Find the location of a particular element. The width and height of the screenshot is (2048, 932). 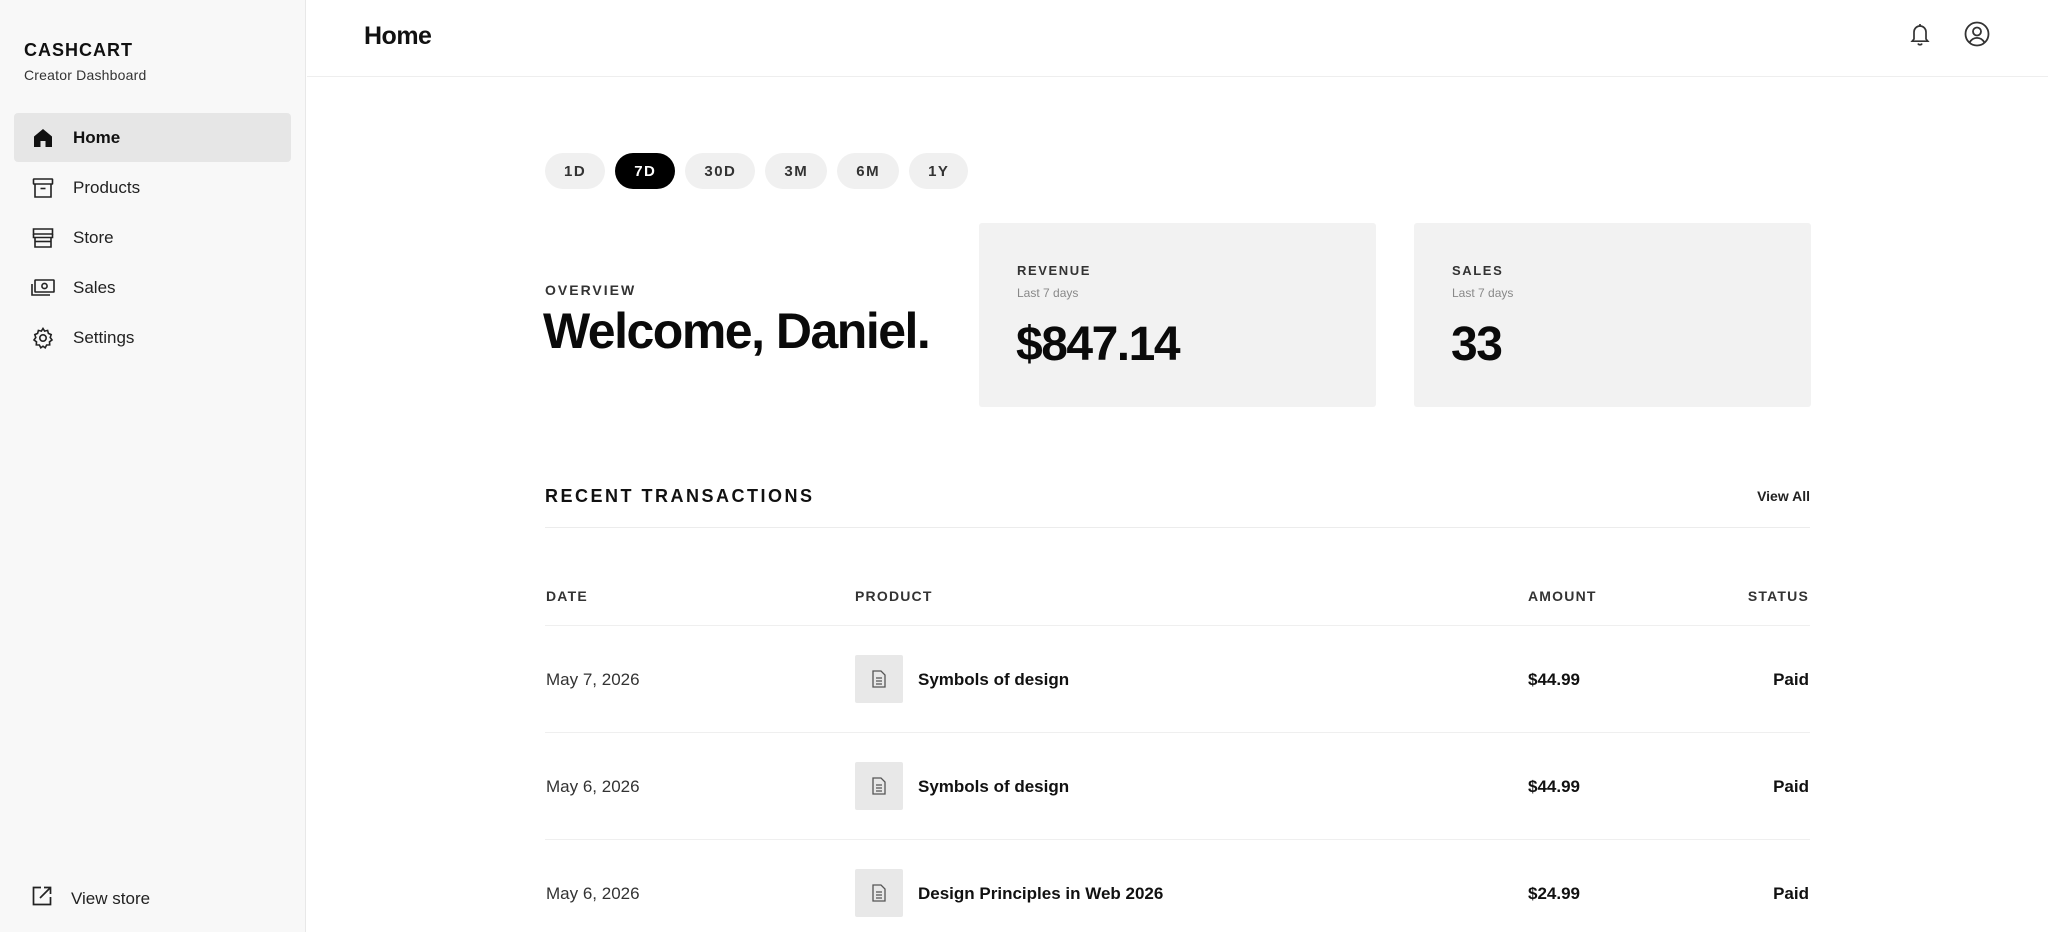

transaction-amount: $24.99 is located at coordinates (1554, 893).